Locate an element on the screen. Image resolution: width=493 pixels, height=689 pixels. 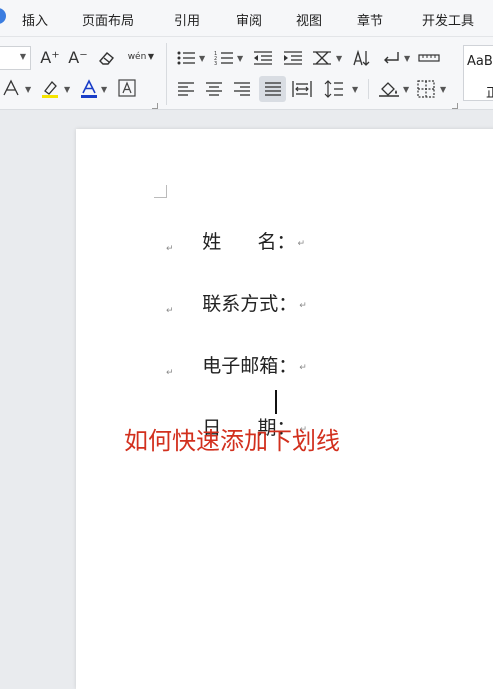
justify-icon is located at coordinates (272, 89).